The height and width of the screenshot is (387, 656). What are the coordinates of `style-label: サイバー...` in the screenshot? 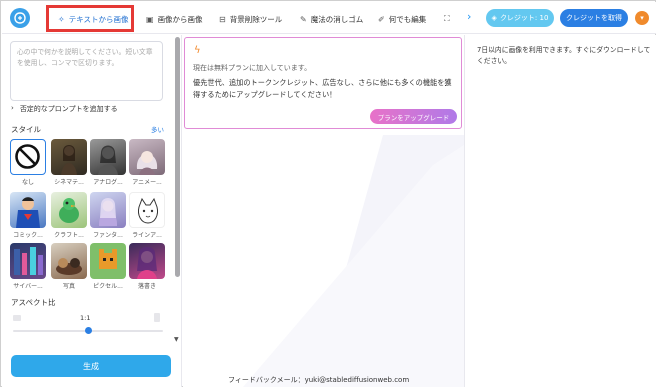 It's located at (28, 286).